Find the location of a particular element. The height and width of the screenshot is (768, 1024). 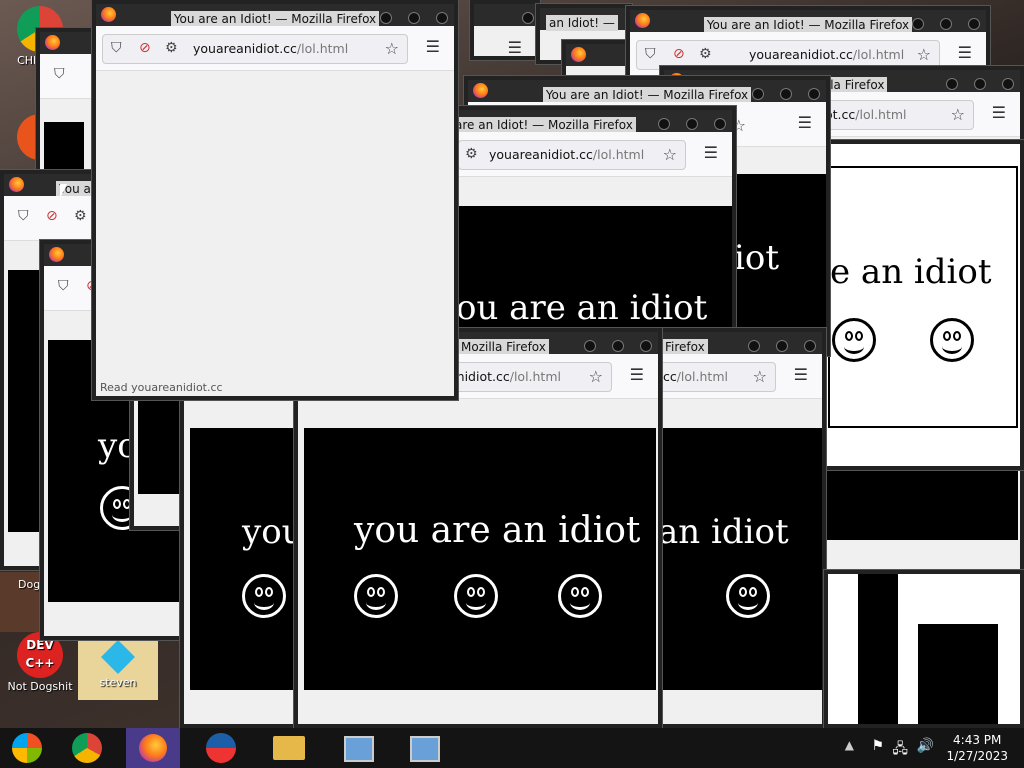

page-black: an idiot is located at coordinates (740, 559).